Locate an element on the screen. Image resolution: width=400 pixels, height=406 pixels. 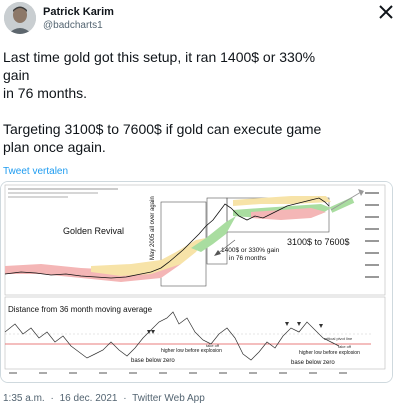
avatar-photo-icon is located at coordinates (20, 18).